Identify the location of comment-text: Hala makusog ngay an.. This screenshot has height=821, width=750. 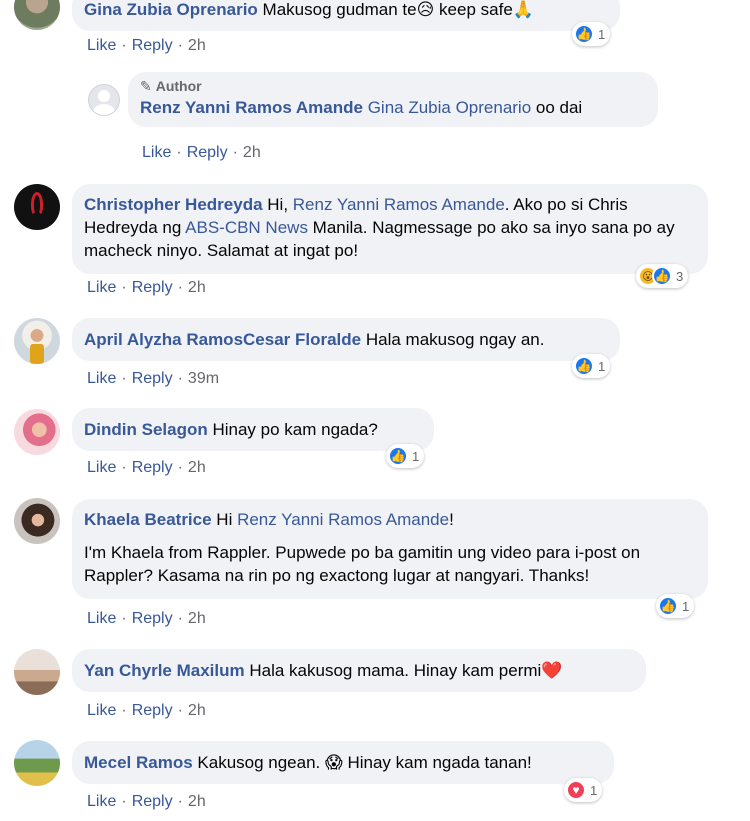
(453, 339).